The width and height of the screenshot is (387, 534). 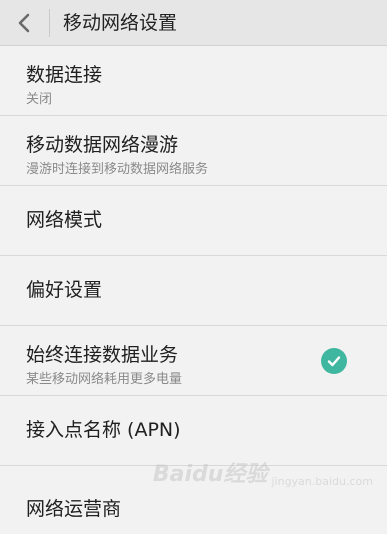 I want to click on setting-data-connection: 数据连接 关闭, so click(x=193, y=81).